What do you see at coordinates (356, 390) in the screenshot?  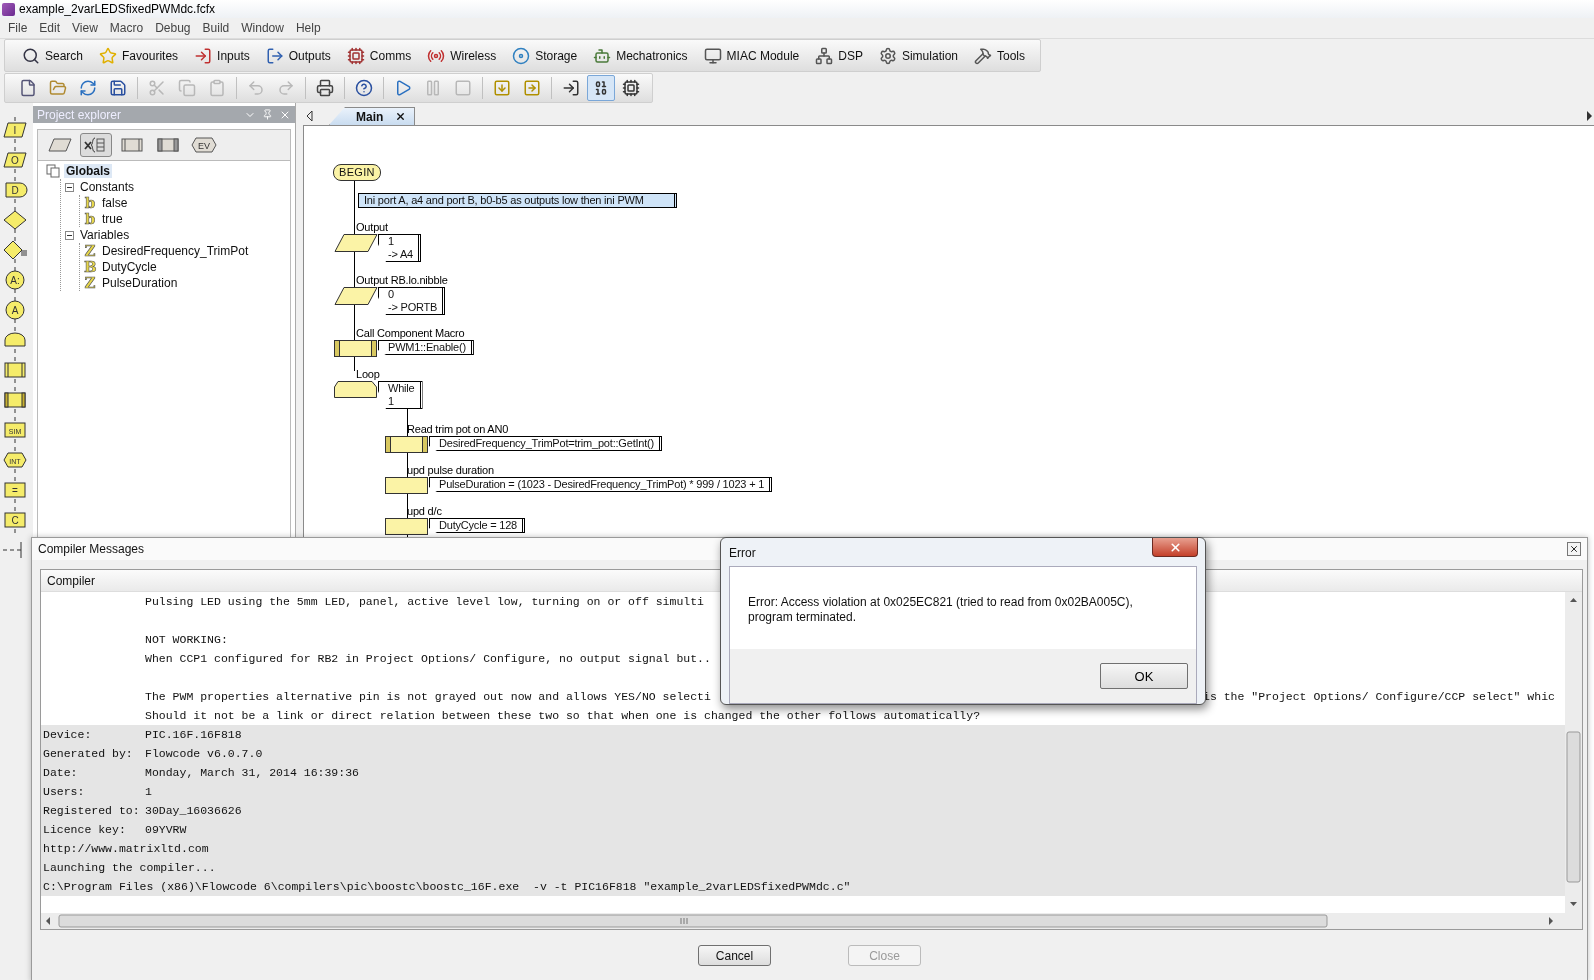 I see `loop-shape` at bounding box center [356, 390].